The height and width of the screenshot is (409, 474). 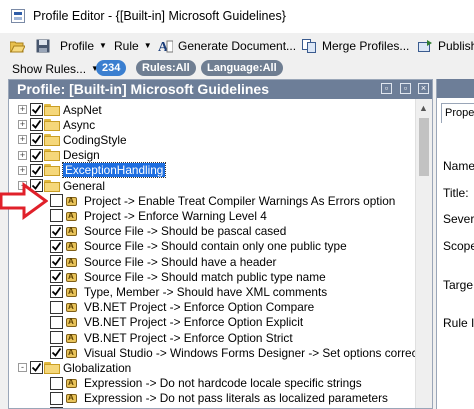 What do you see at coordinates (455, 88) in the screenshot?
I see `properties-header` at bounding box center [455, 88].